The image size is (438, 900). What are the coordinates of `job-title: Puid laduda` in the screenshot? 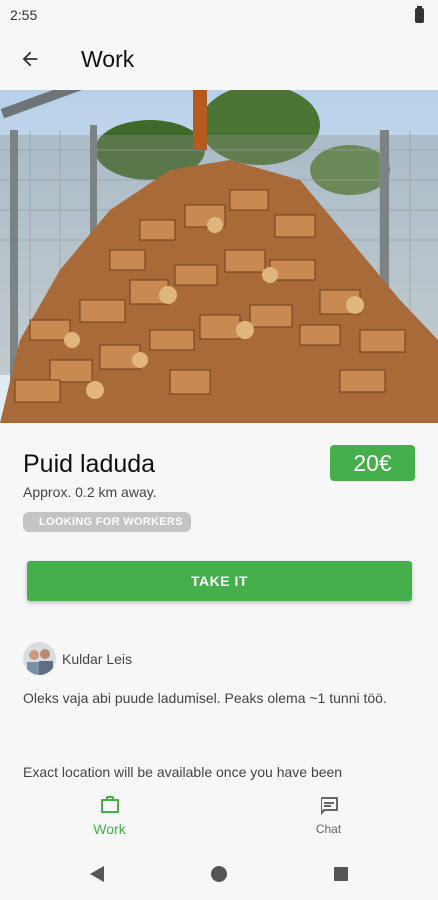 It's located at (89, 464).